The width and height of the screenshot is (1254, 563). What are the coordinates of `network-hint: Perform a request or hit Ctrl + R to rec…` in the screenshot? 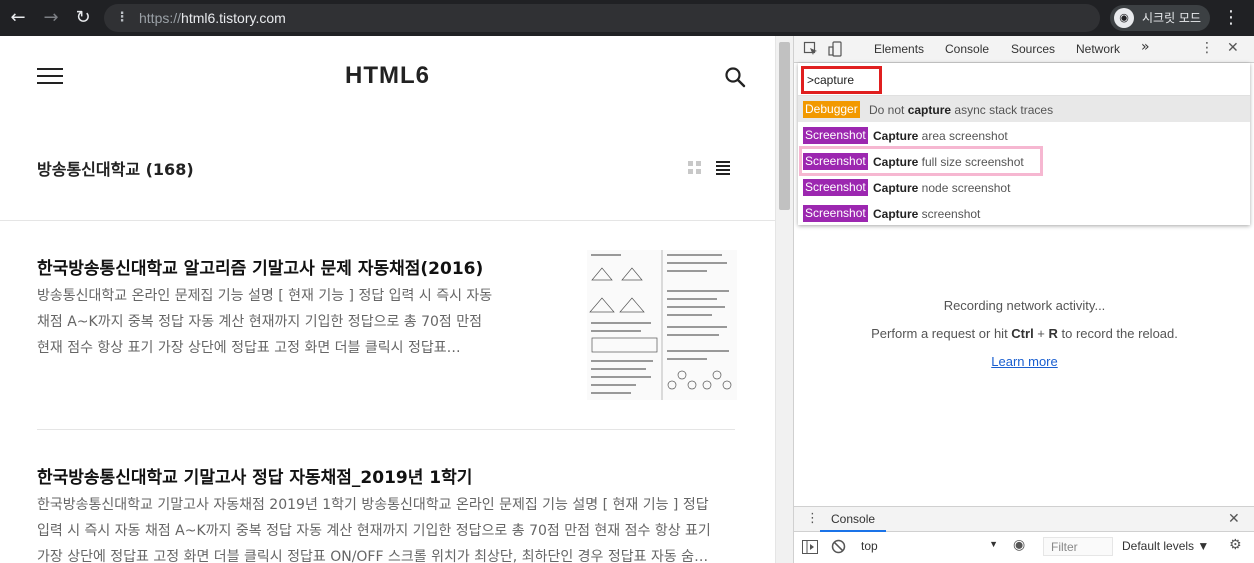 It's located at (1024, 333).